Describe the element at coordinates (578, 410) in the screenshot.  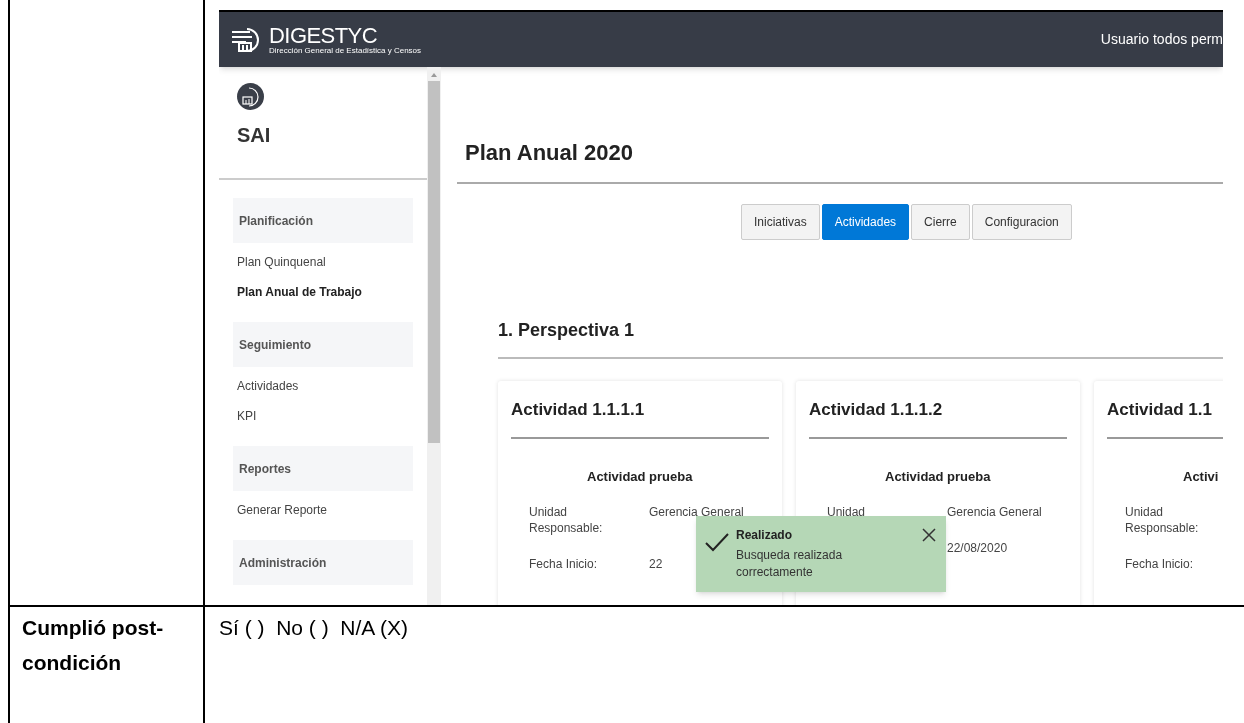
I see `card-title: Actividad 1.1.1.1` at that location.